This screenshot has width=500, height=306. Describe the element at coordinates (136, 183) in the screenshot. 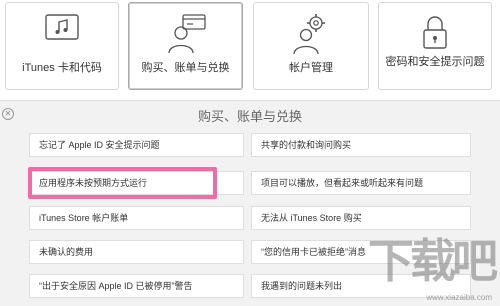

I see `question-item: 应用程序未按预期方式运行` at that location.